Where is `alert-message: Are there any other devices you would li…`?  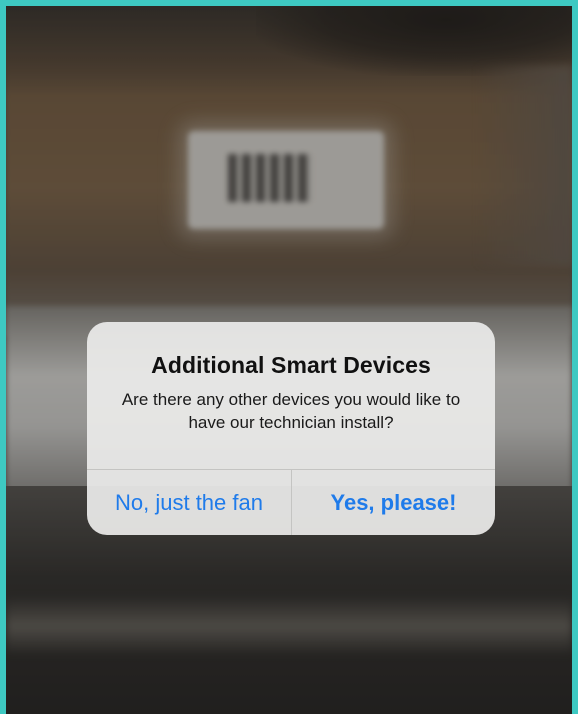
alert-message: Are there any other devices you would li… is located at coordinates (291, 411).